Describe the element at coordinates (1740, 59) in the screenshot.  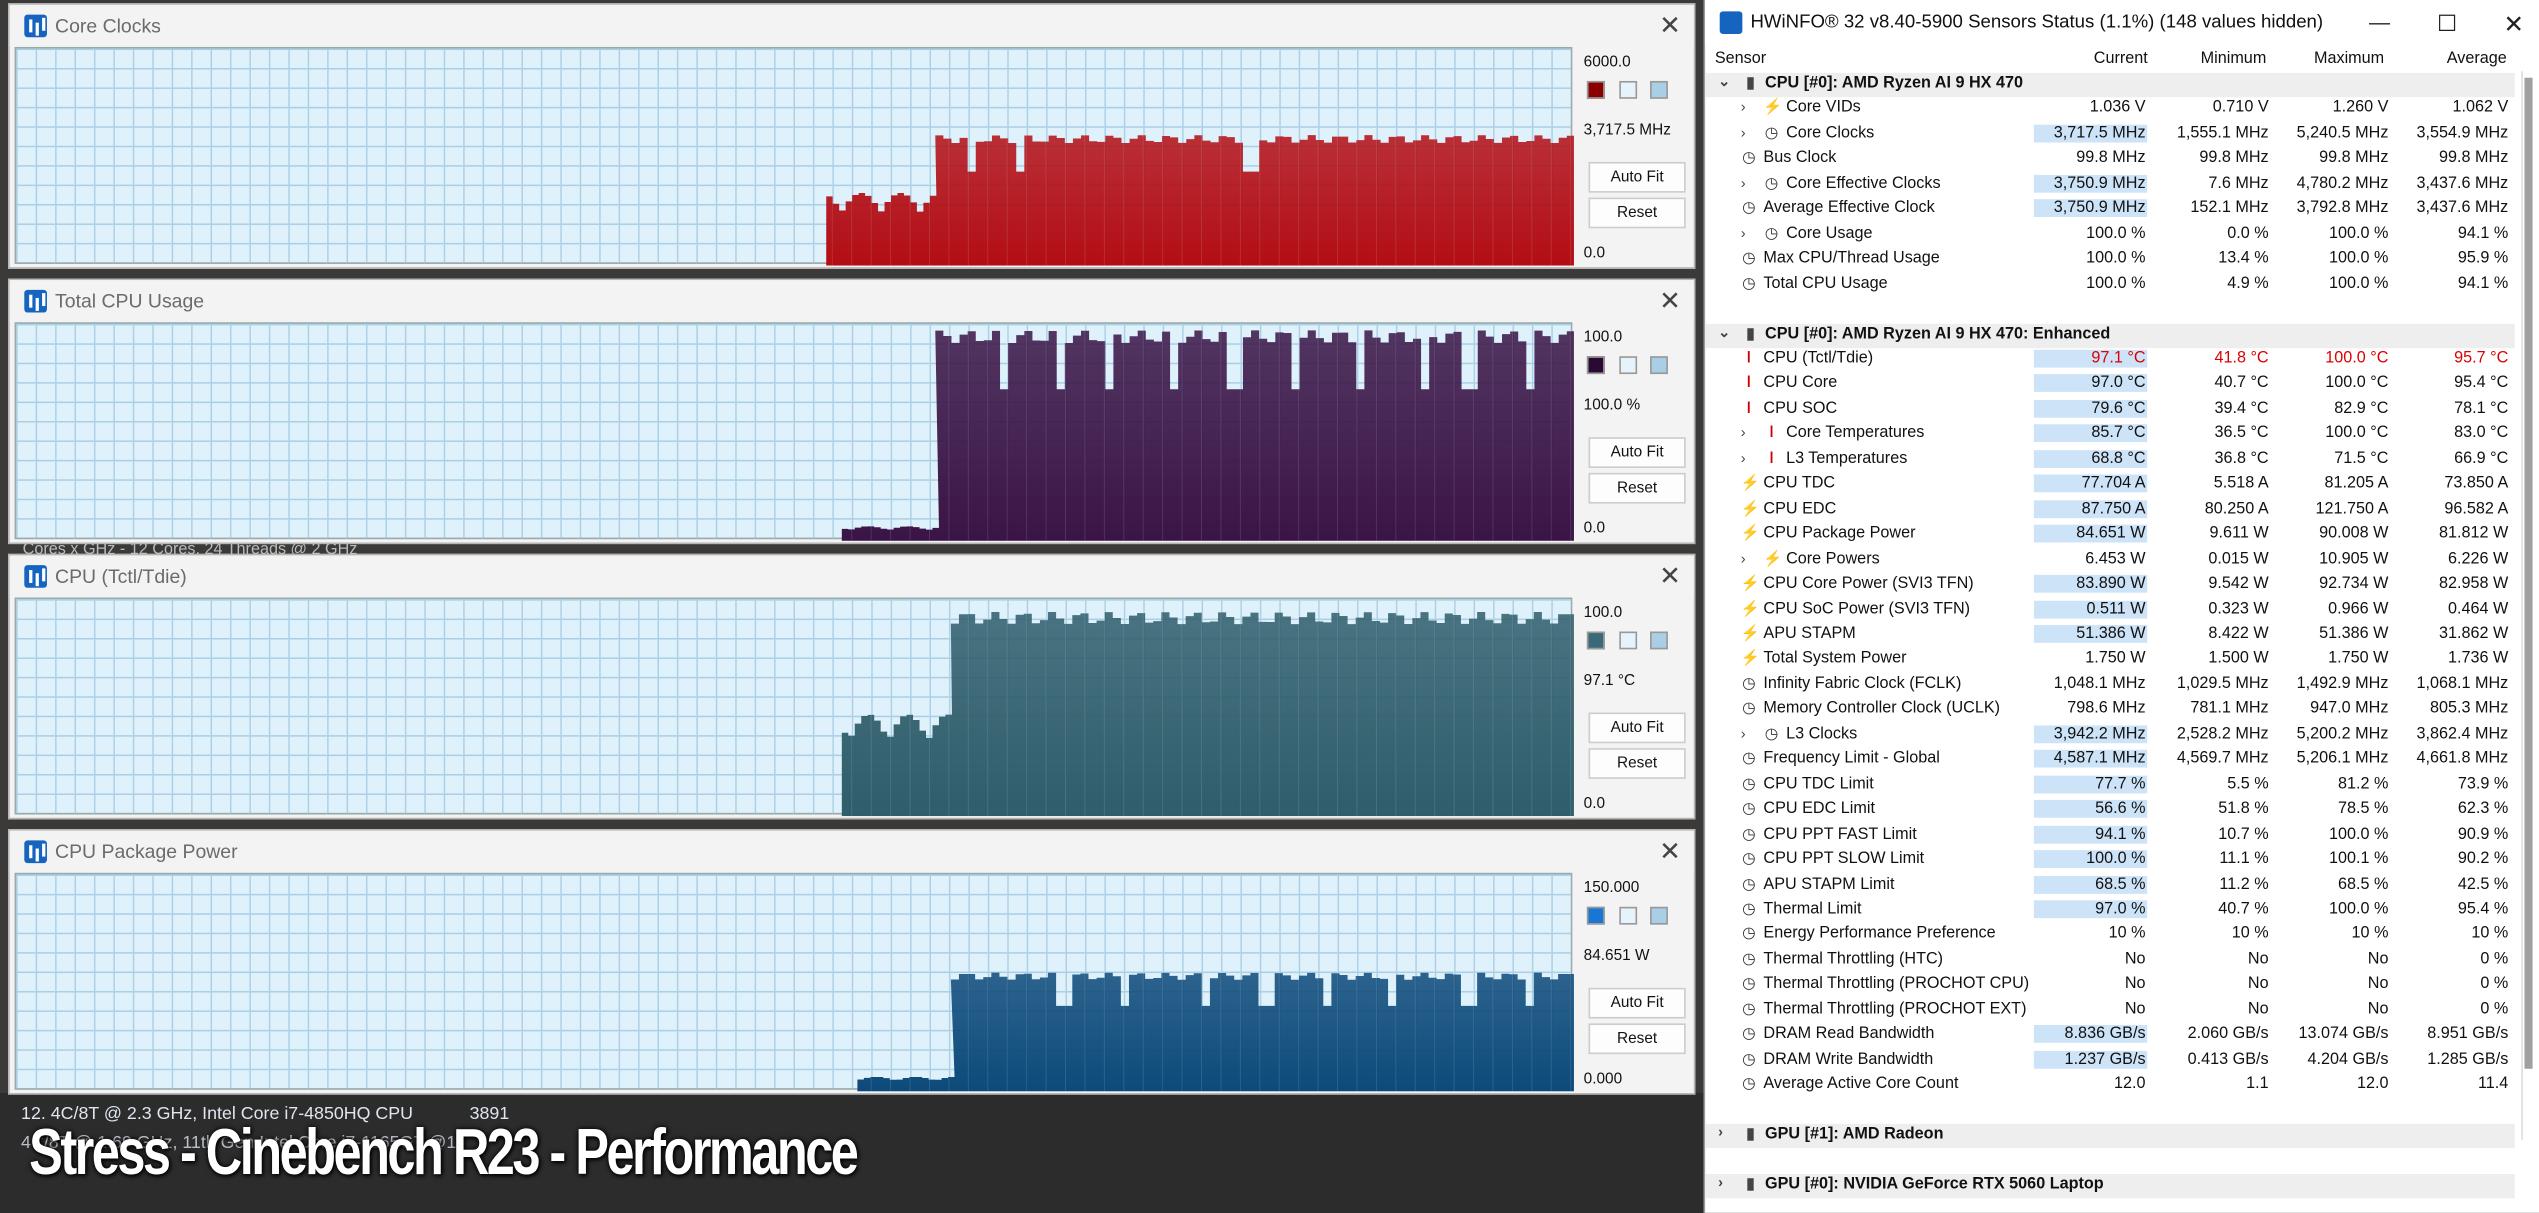
I see `col-sensor: Sensor` at that location.